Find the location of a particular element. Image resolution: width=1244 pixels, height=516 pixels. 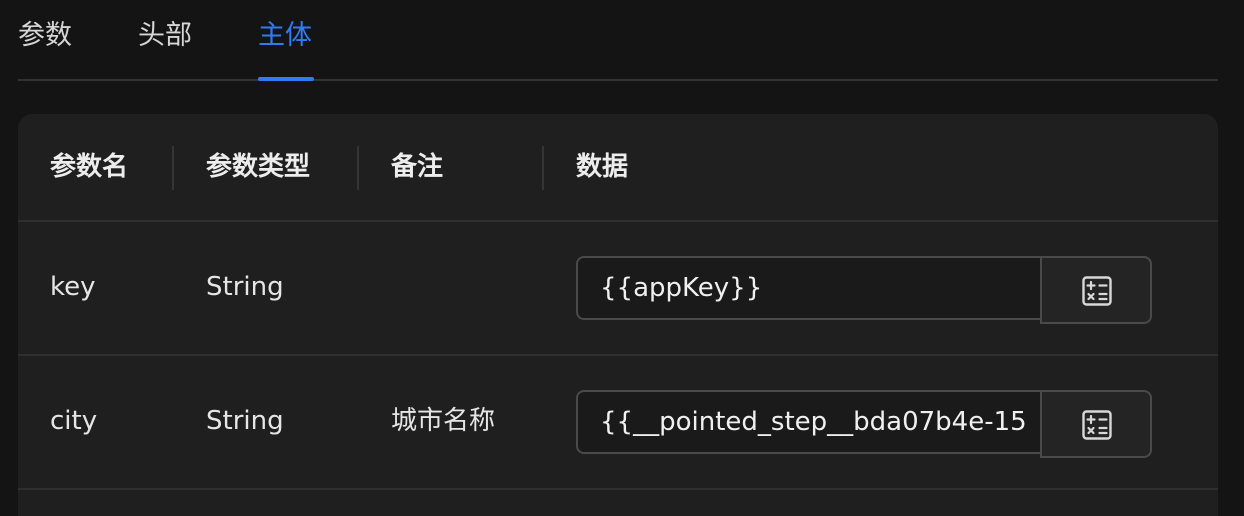

data-value-input: {{appKey}} is located at coordinates (809, 288).